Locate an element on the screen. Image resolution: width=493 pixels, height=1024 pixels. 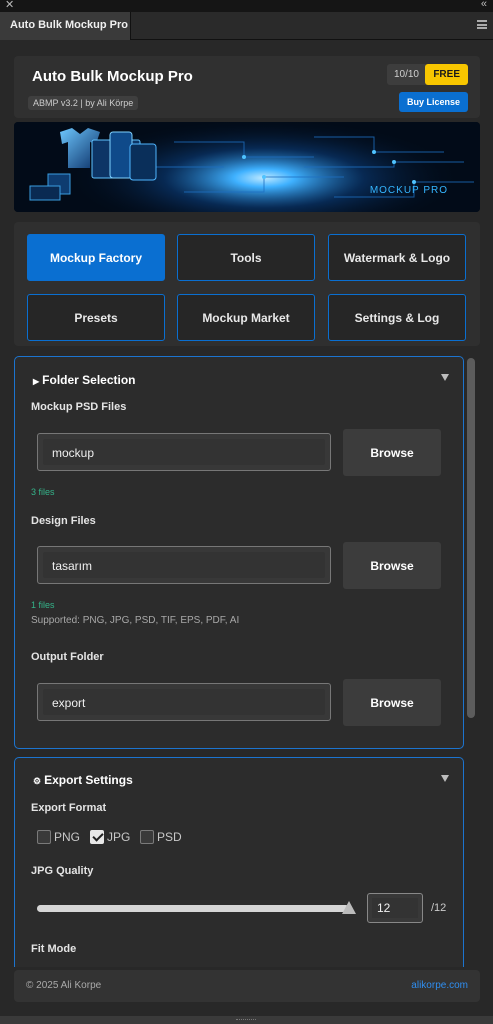
nav-watermark-logo: Watermark & Logo is located at coordinates (397, 257).